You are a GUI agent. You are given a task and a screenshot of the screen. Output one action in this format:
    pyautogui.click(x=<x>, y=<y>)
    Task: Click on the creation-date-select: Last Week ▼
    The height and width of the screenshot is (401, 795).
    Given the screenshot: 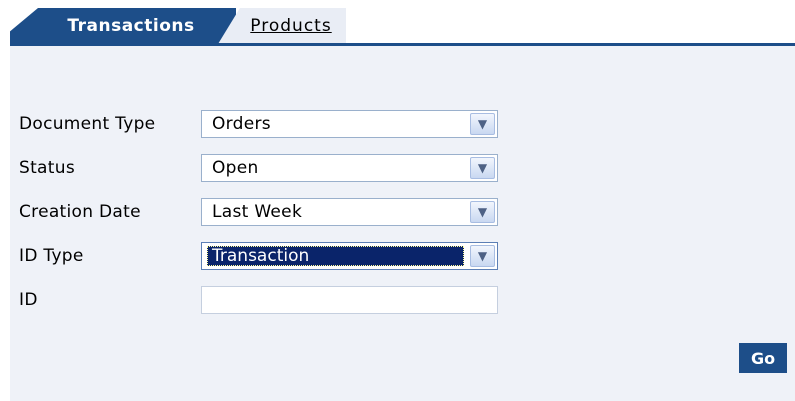 What is the action you would take?
    pyautogui.click(x=349, y=212)
    